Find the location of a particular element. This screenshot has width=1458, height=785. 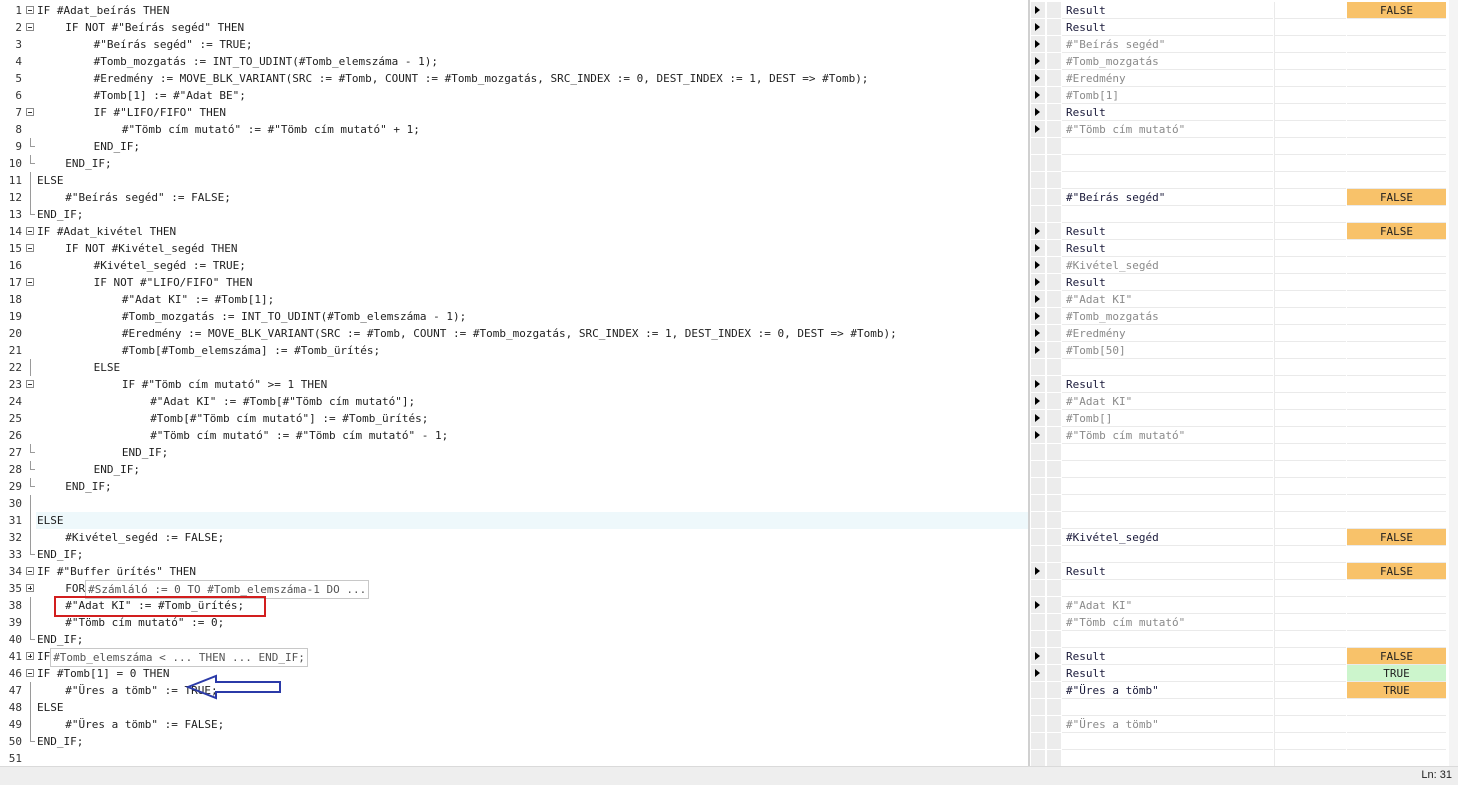

code-line: 9 END_IF; is located at coordinates (729, 146).